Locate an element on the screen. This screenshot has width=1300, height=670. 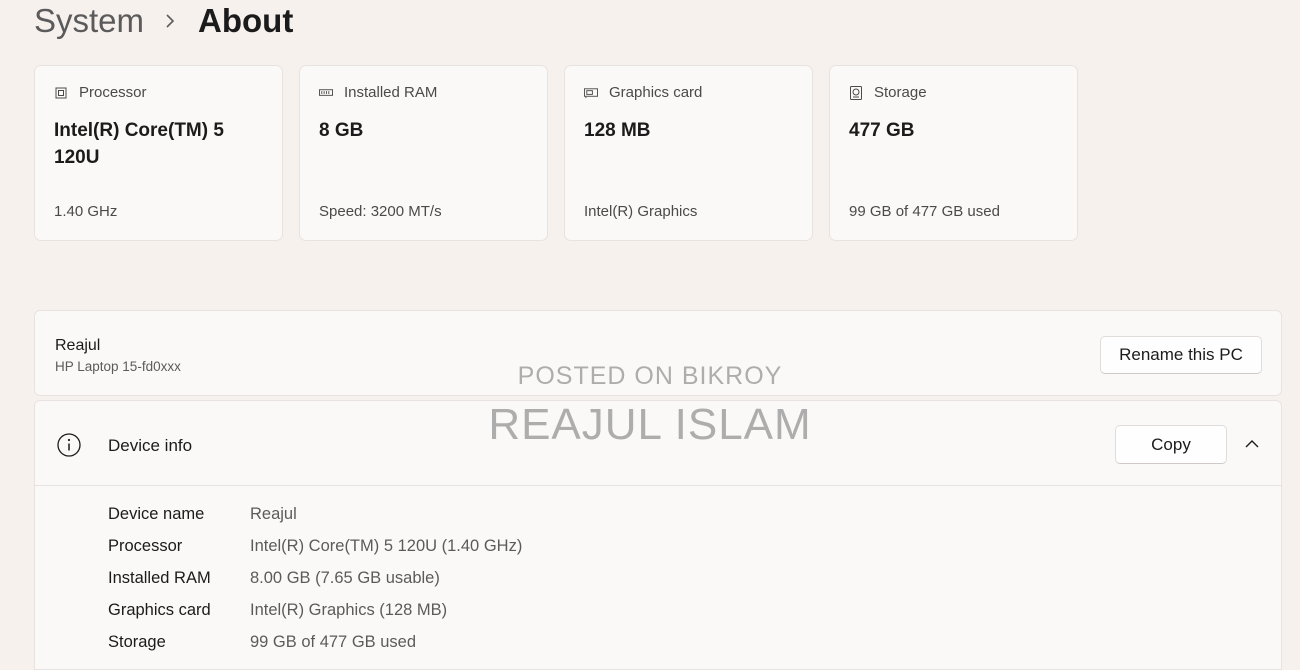
breadcrumb-system-link: System is located at coordinates (89, 21).